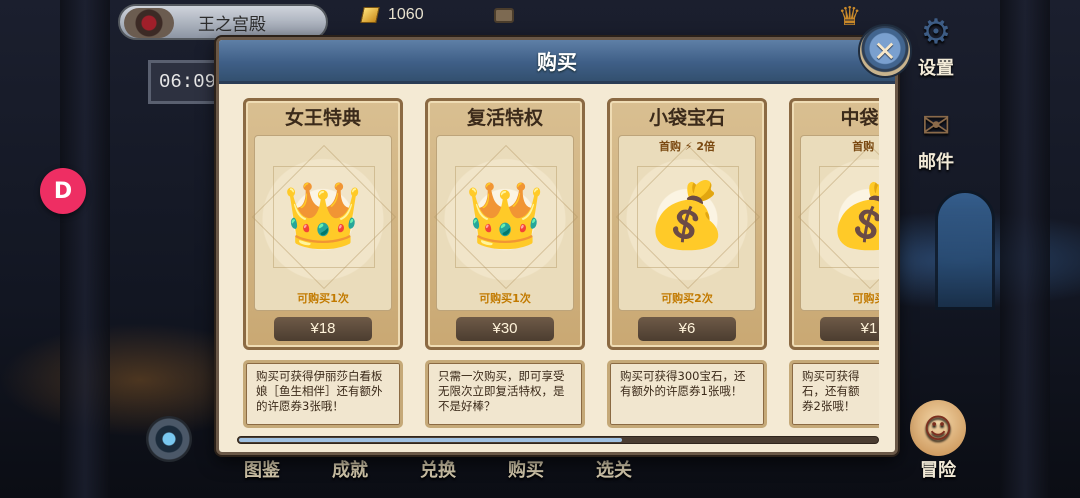  What do you see at coordinates (350, 473) in the screenshot?
I see `nav-item-achievements: 成就` at bounding box center [350, 473].